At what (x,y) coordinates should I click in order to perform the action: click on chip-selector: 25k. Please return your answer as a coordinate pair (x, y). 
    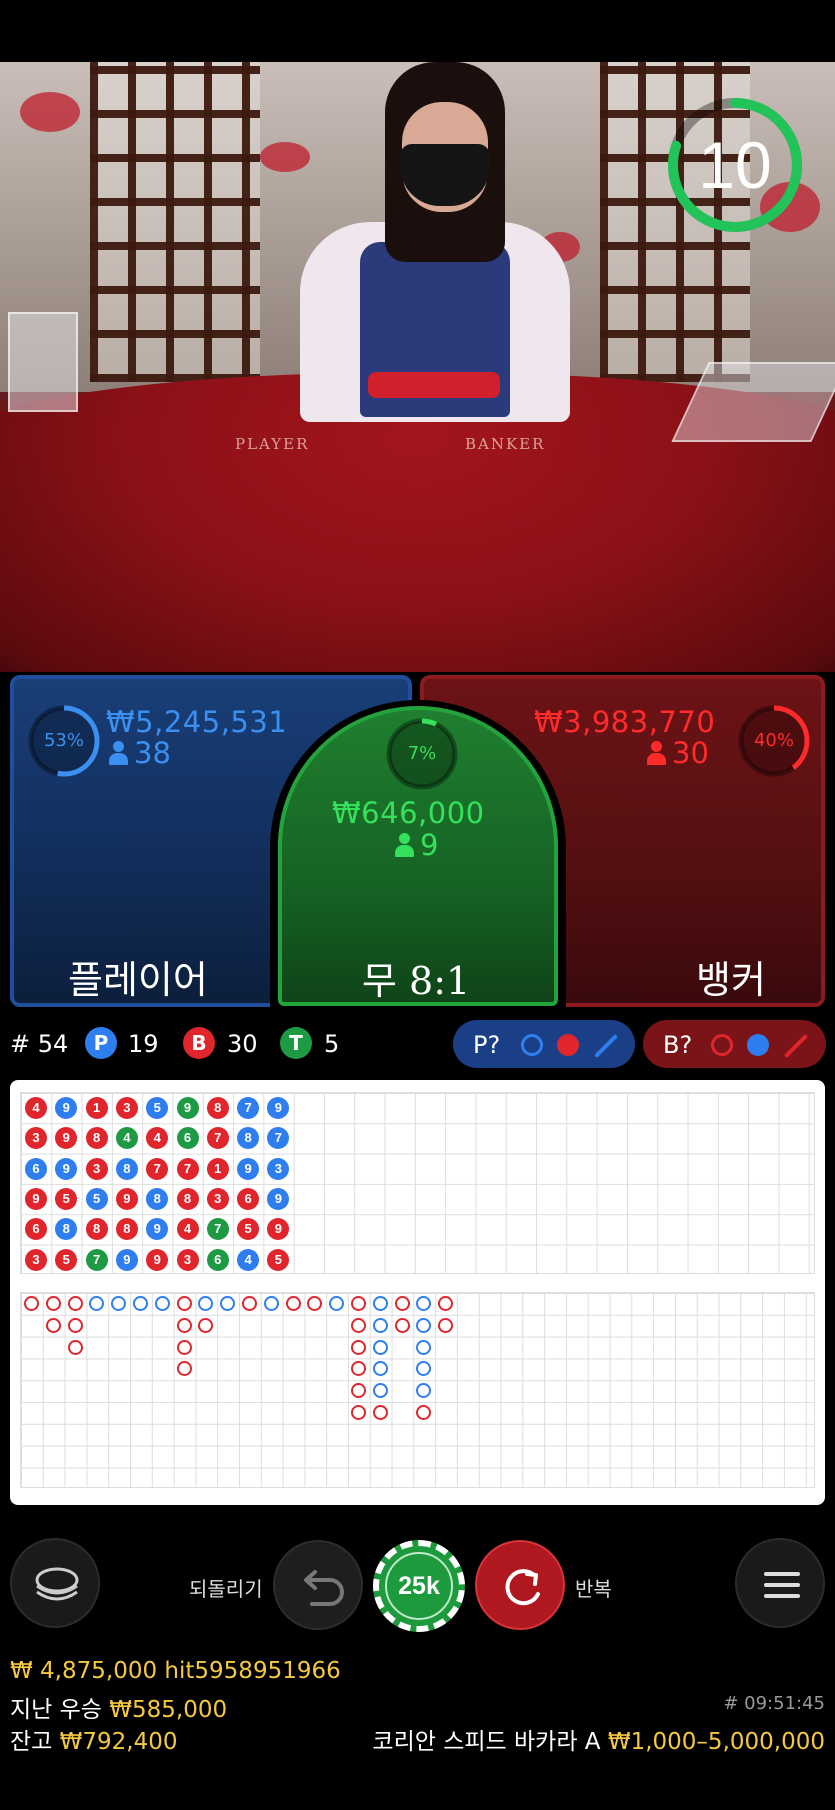
    Looking at the image, I should click on (419, 1586).